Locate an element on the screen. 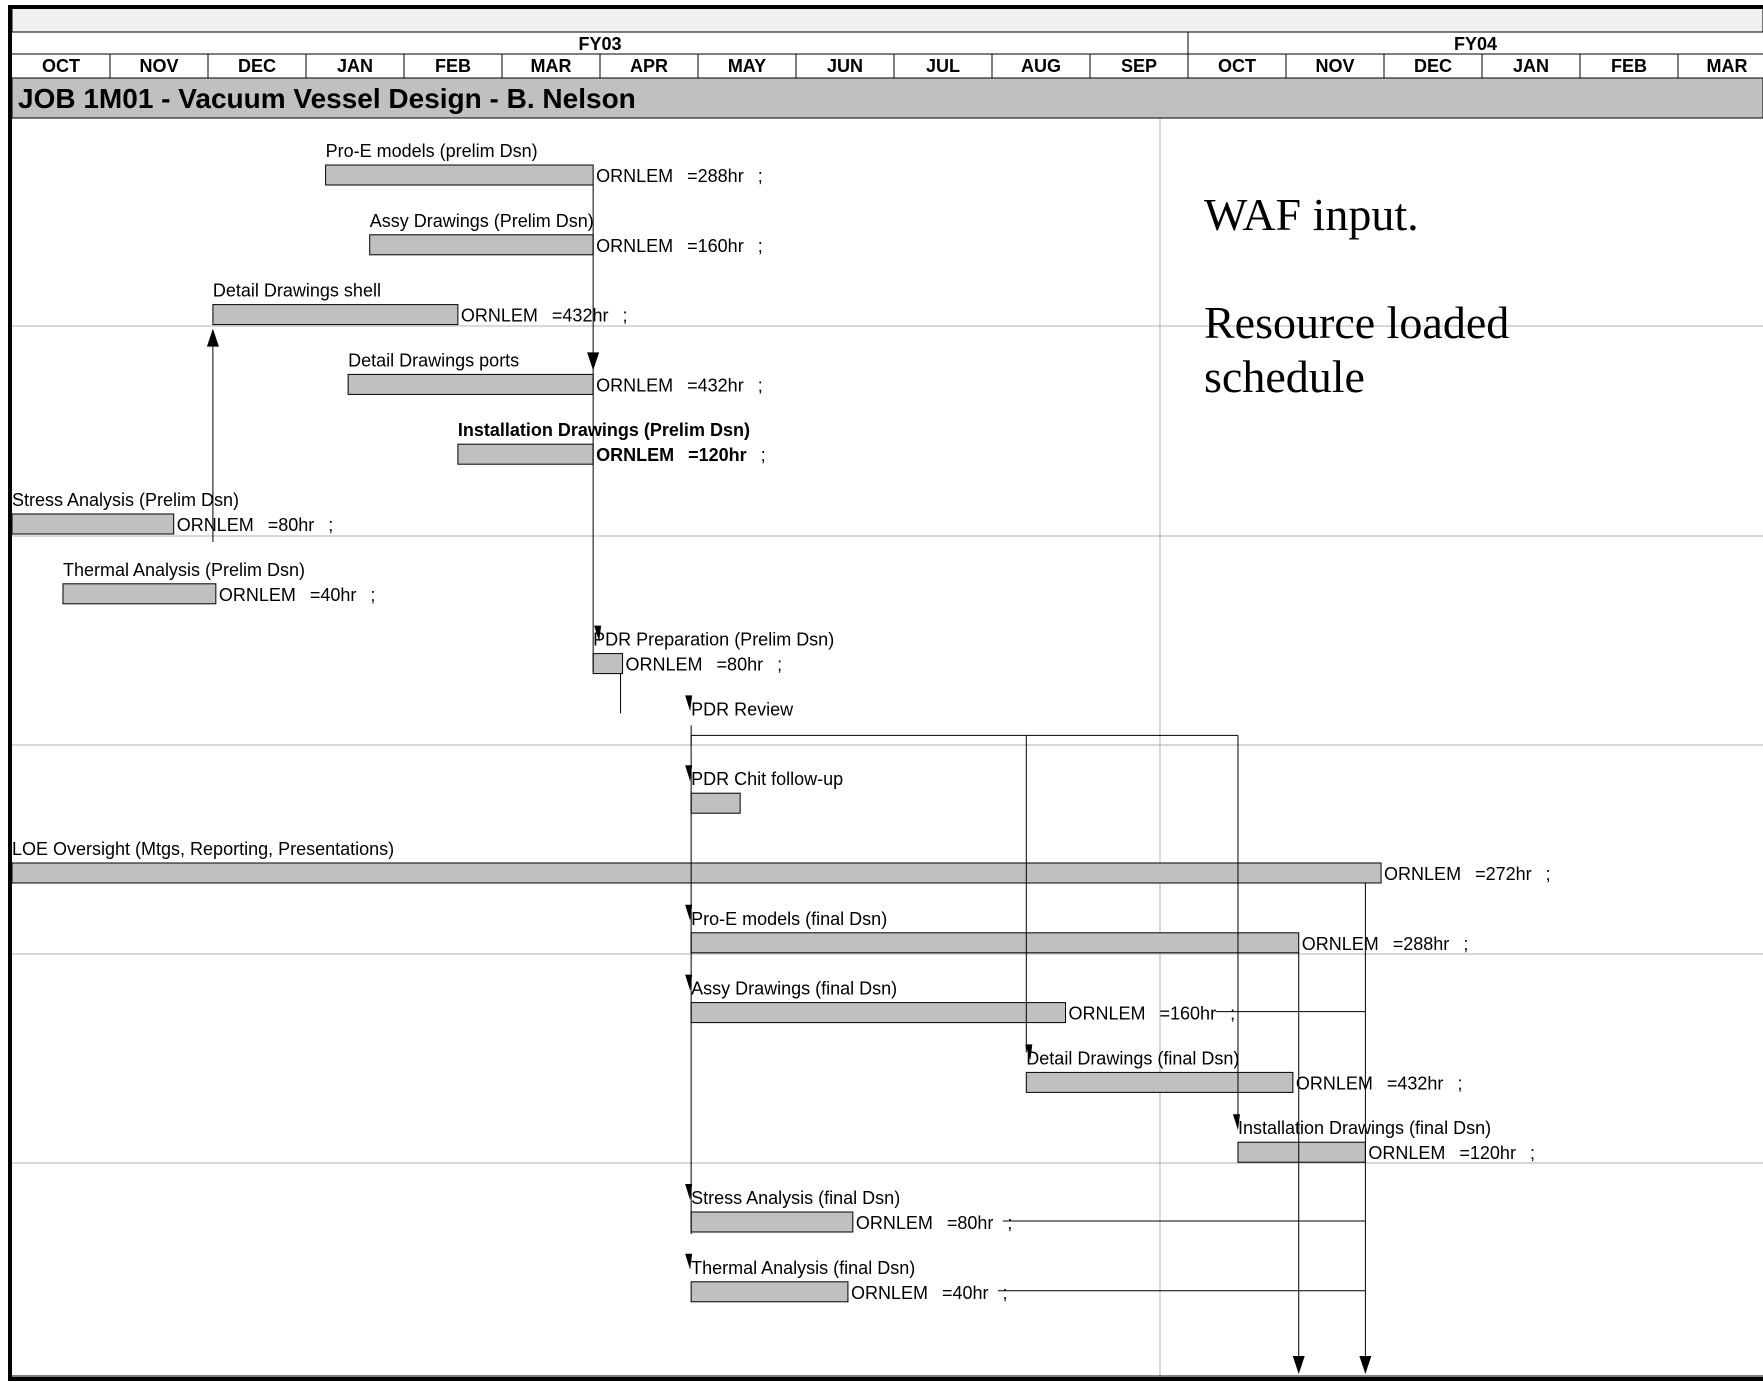 The image size is (1763, 1382). task-name: PDR Chit follow-up is located at coordinates (767, 779).